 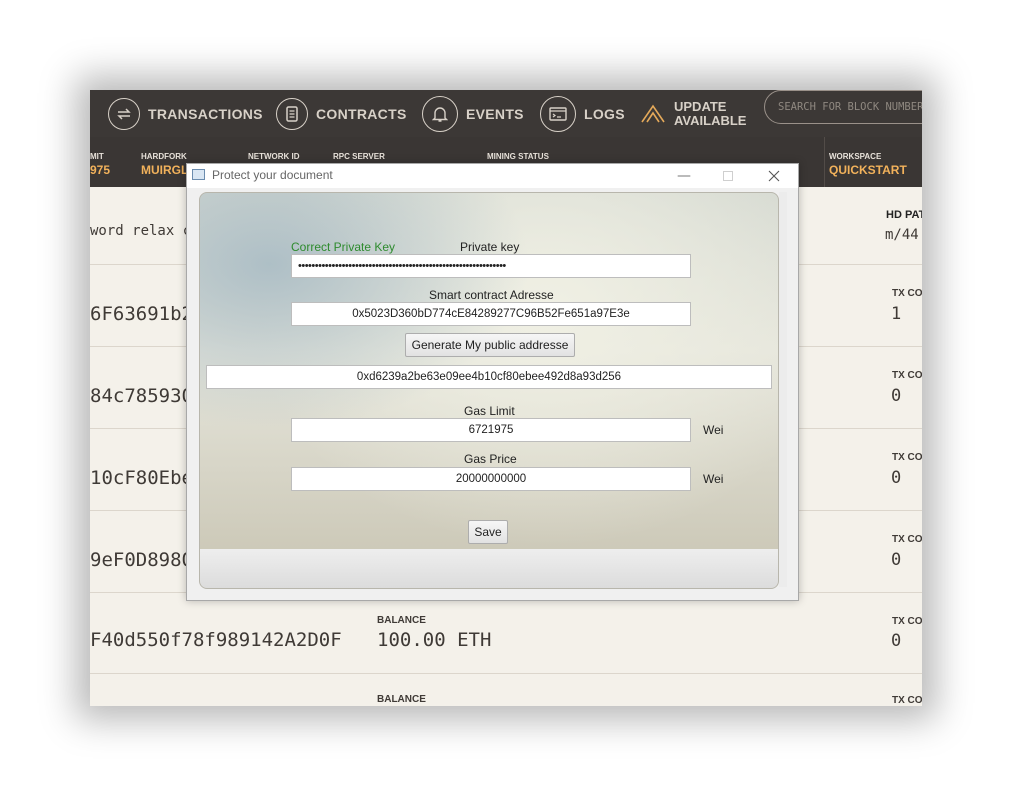 I want to click on search-input: SEARCH FOR BLOCK NUMBERS OR TX HASHES, so click(x=843, y=107).